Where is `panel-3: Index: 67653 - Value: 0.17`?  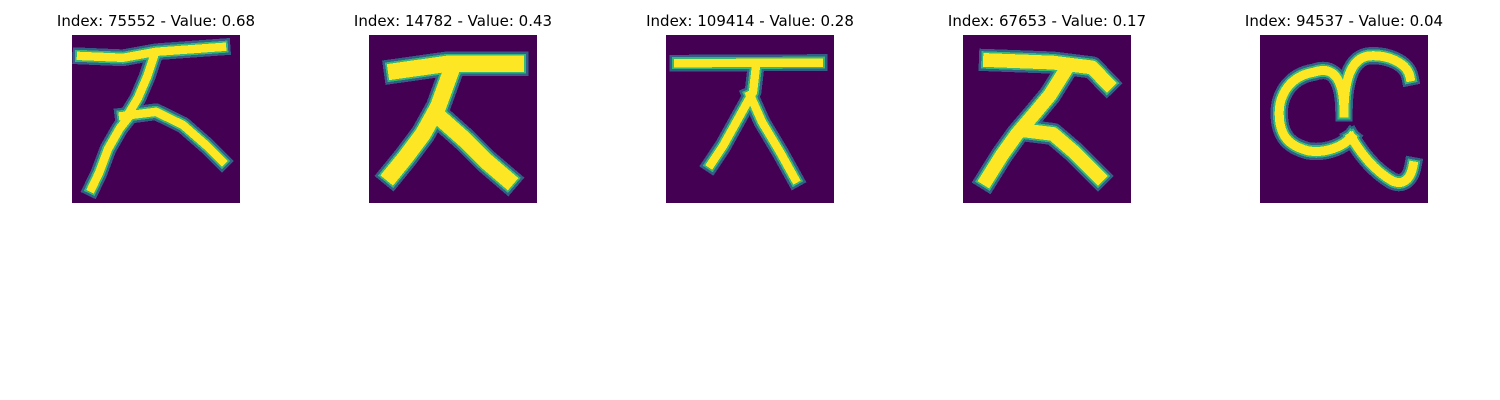
panel-3: Index: 67653 - Value: 0.17 is located at coordinates (1047, 105).